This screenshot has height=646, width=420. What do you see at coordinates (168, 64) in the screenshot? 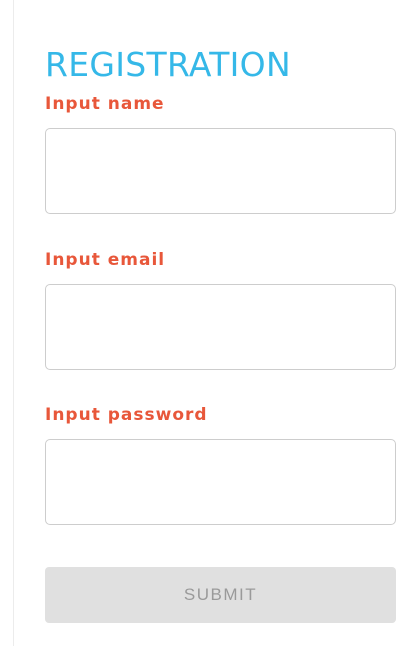
I see `form-title: REGISTRATION` at bounding box center [168, 64].